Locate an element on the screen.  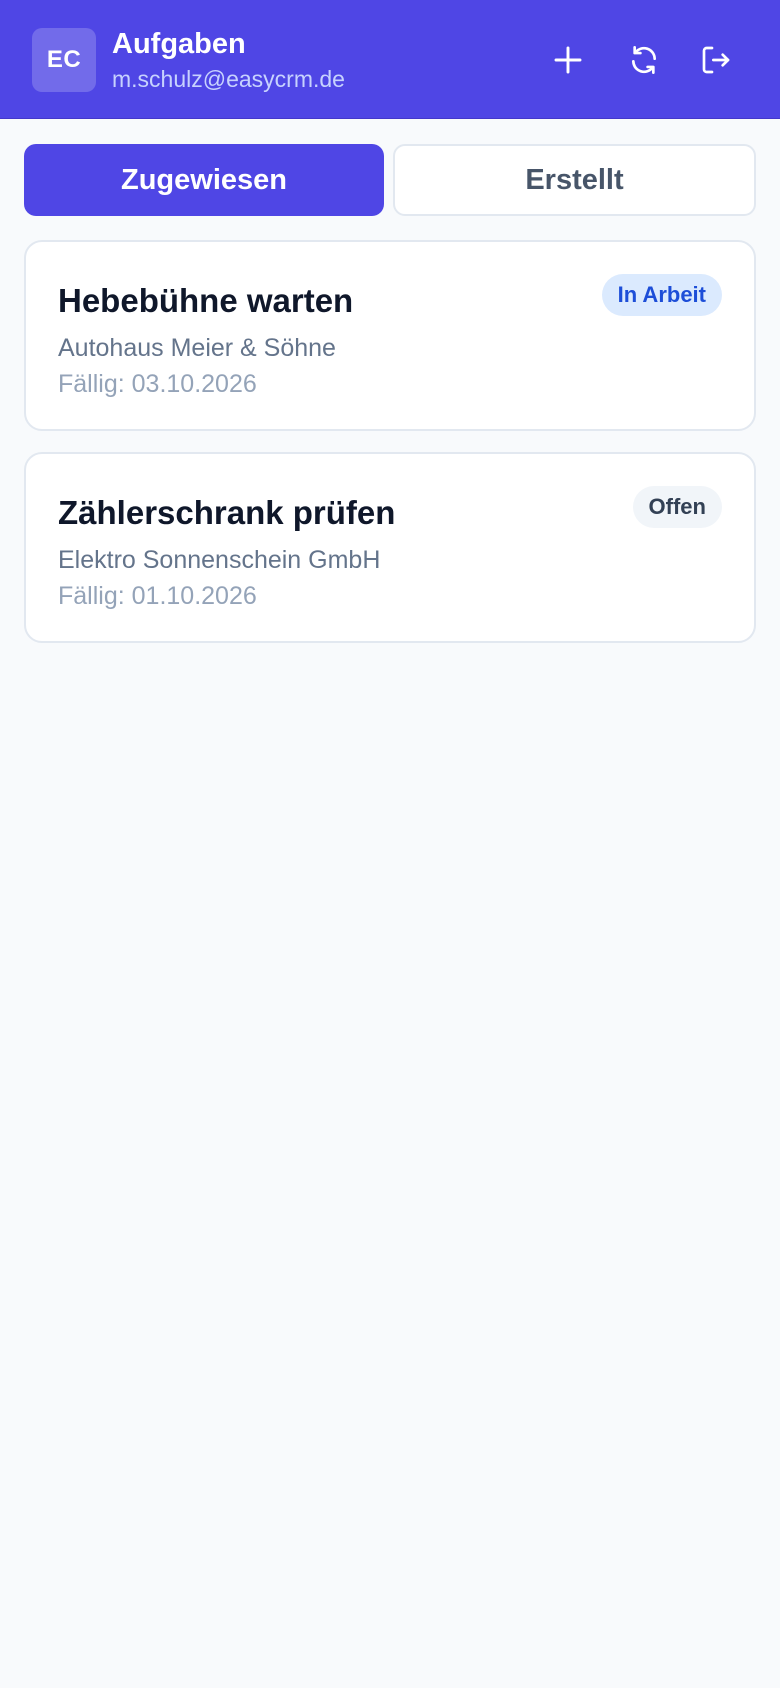
status-badge: In Arbeit is located at coordinates (661, 295).